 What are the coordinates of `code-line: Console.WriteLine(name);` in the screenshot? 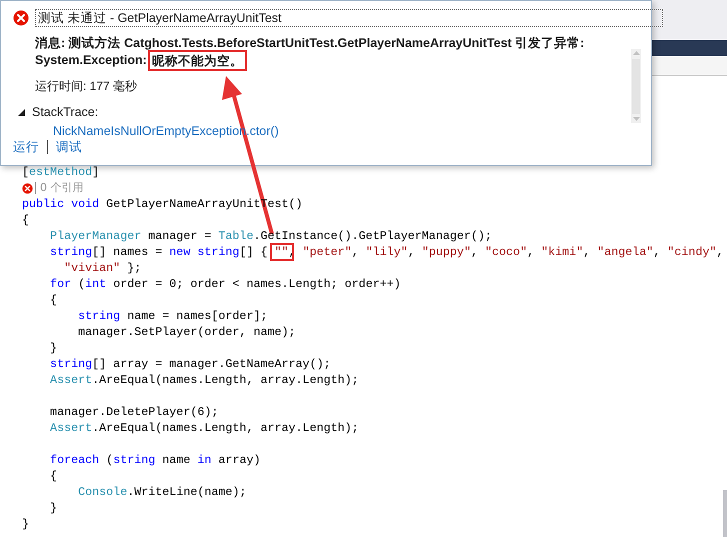 It's located at (161, 492).